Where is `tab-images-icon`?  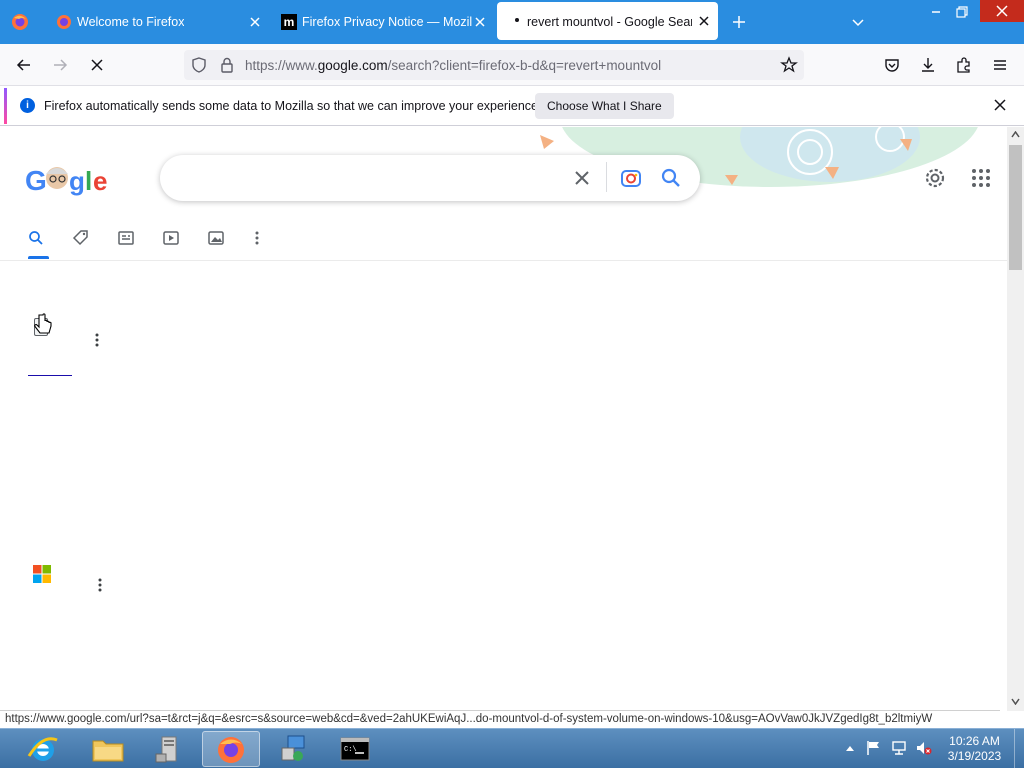
tab-images-icon is located at coordinates (217, 239).